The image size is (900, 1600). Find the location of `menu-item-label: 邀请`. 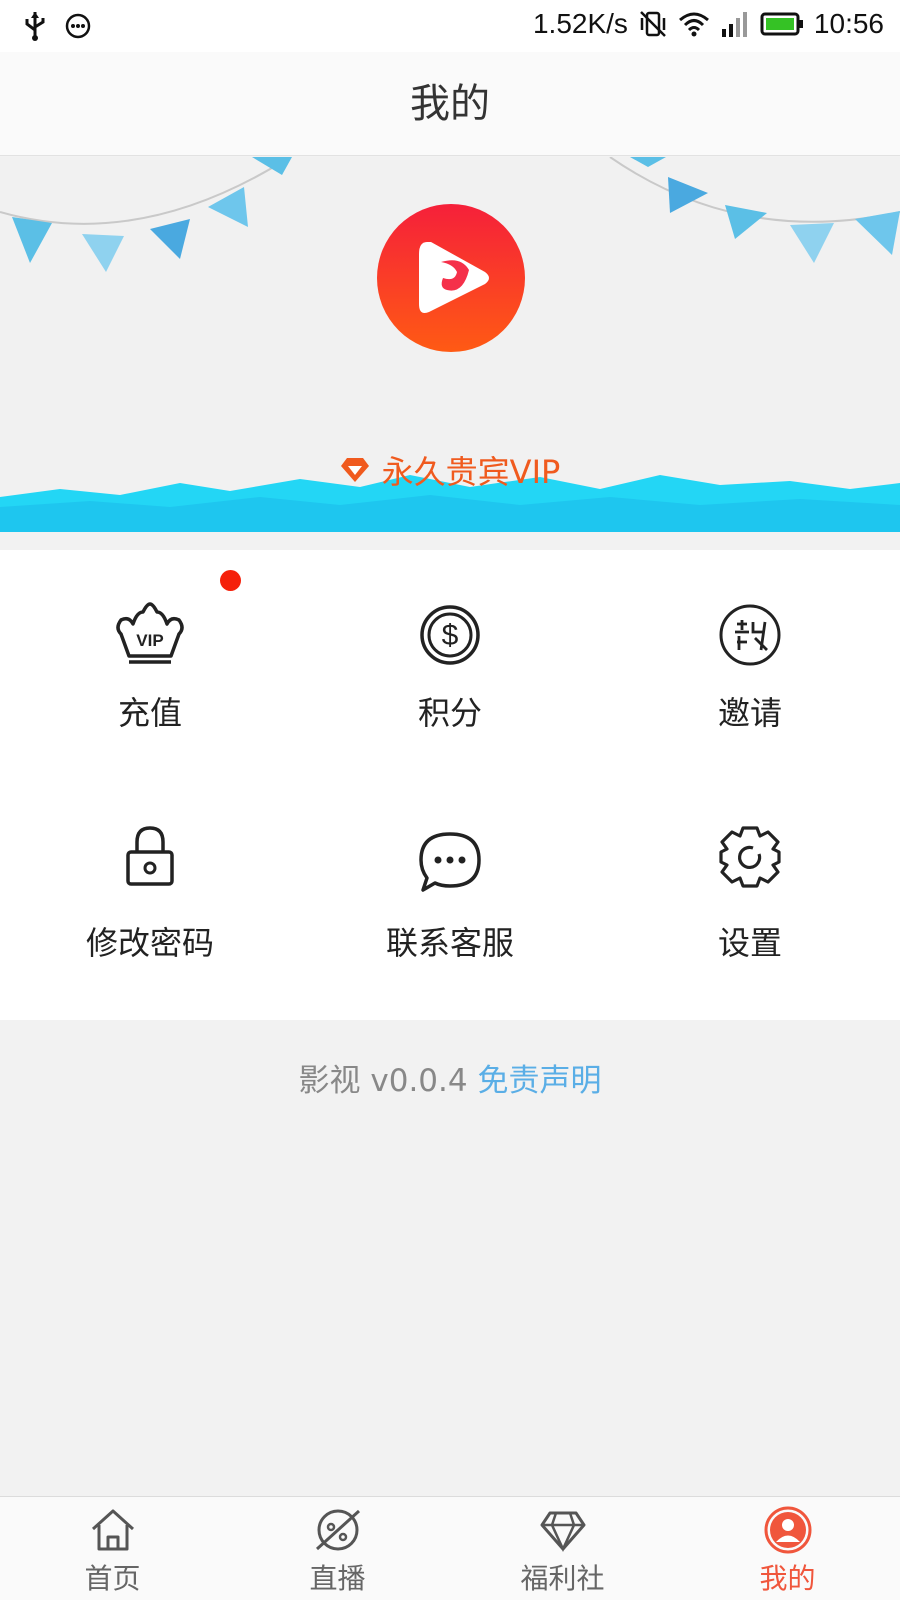

menu-item-label: 邀请 is located at coordinates (749, 713).